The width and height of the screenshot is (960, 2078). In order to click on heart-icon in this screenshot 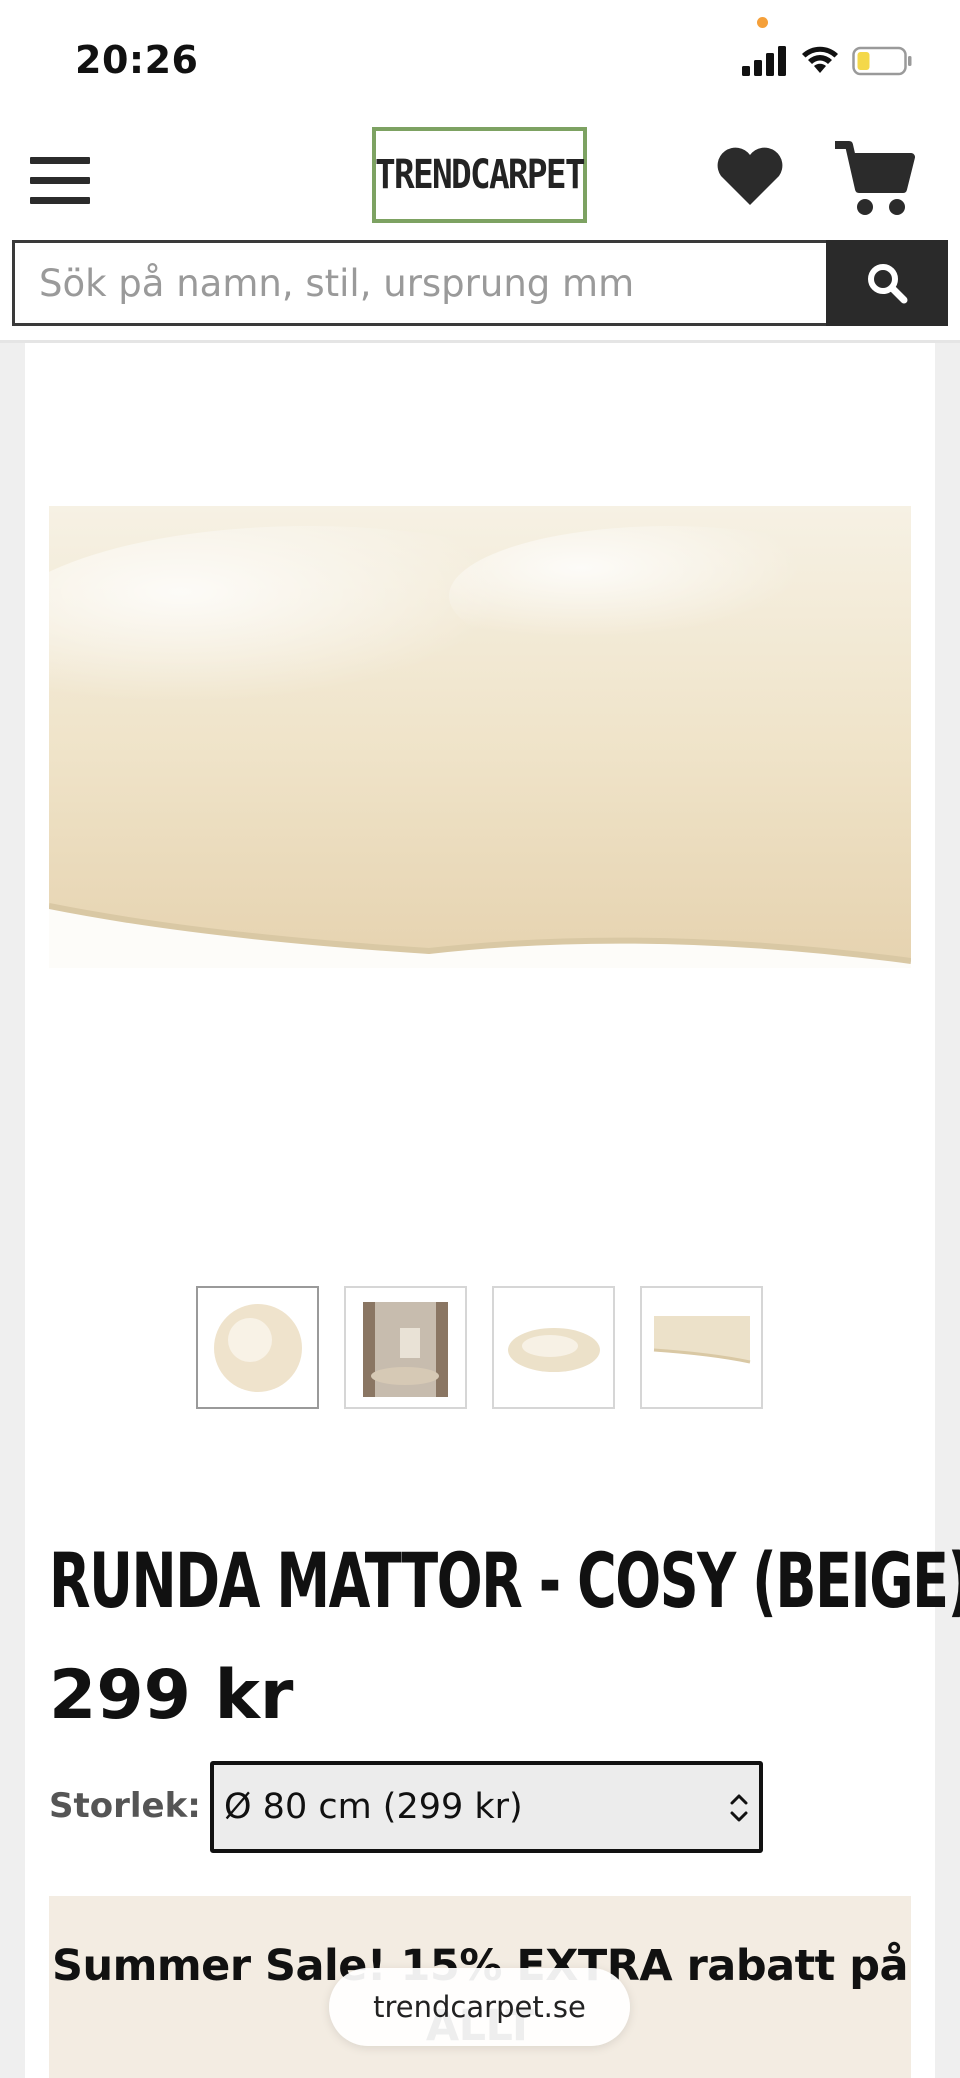, I will do `click(750, 176)`.